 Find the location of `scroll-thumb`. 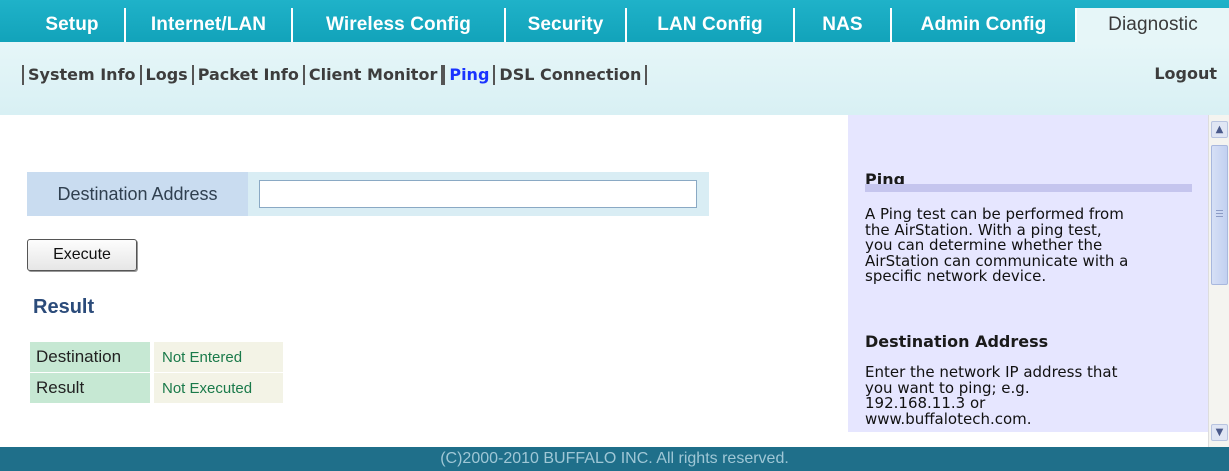

scroll-thumb is located at coordinates (1219, 215).